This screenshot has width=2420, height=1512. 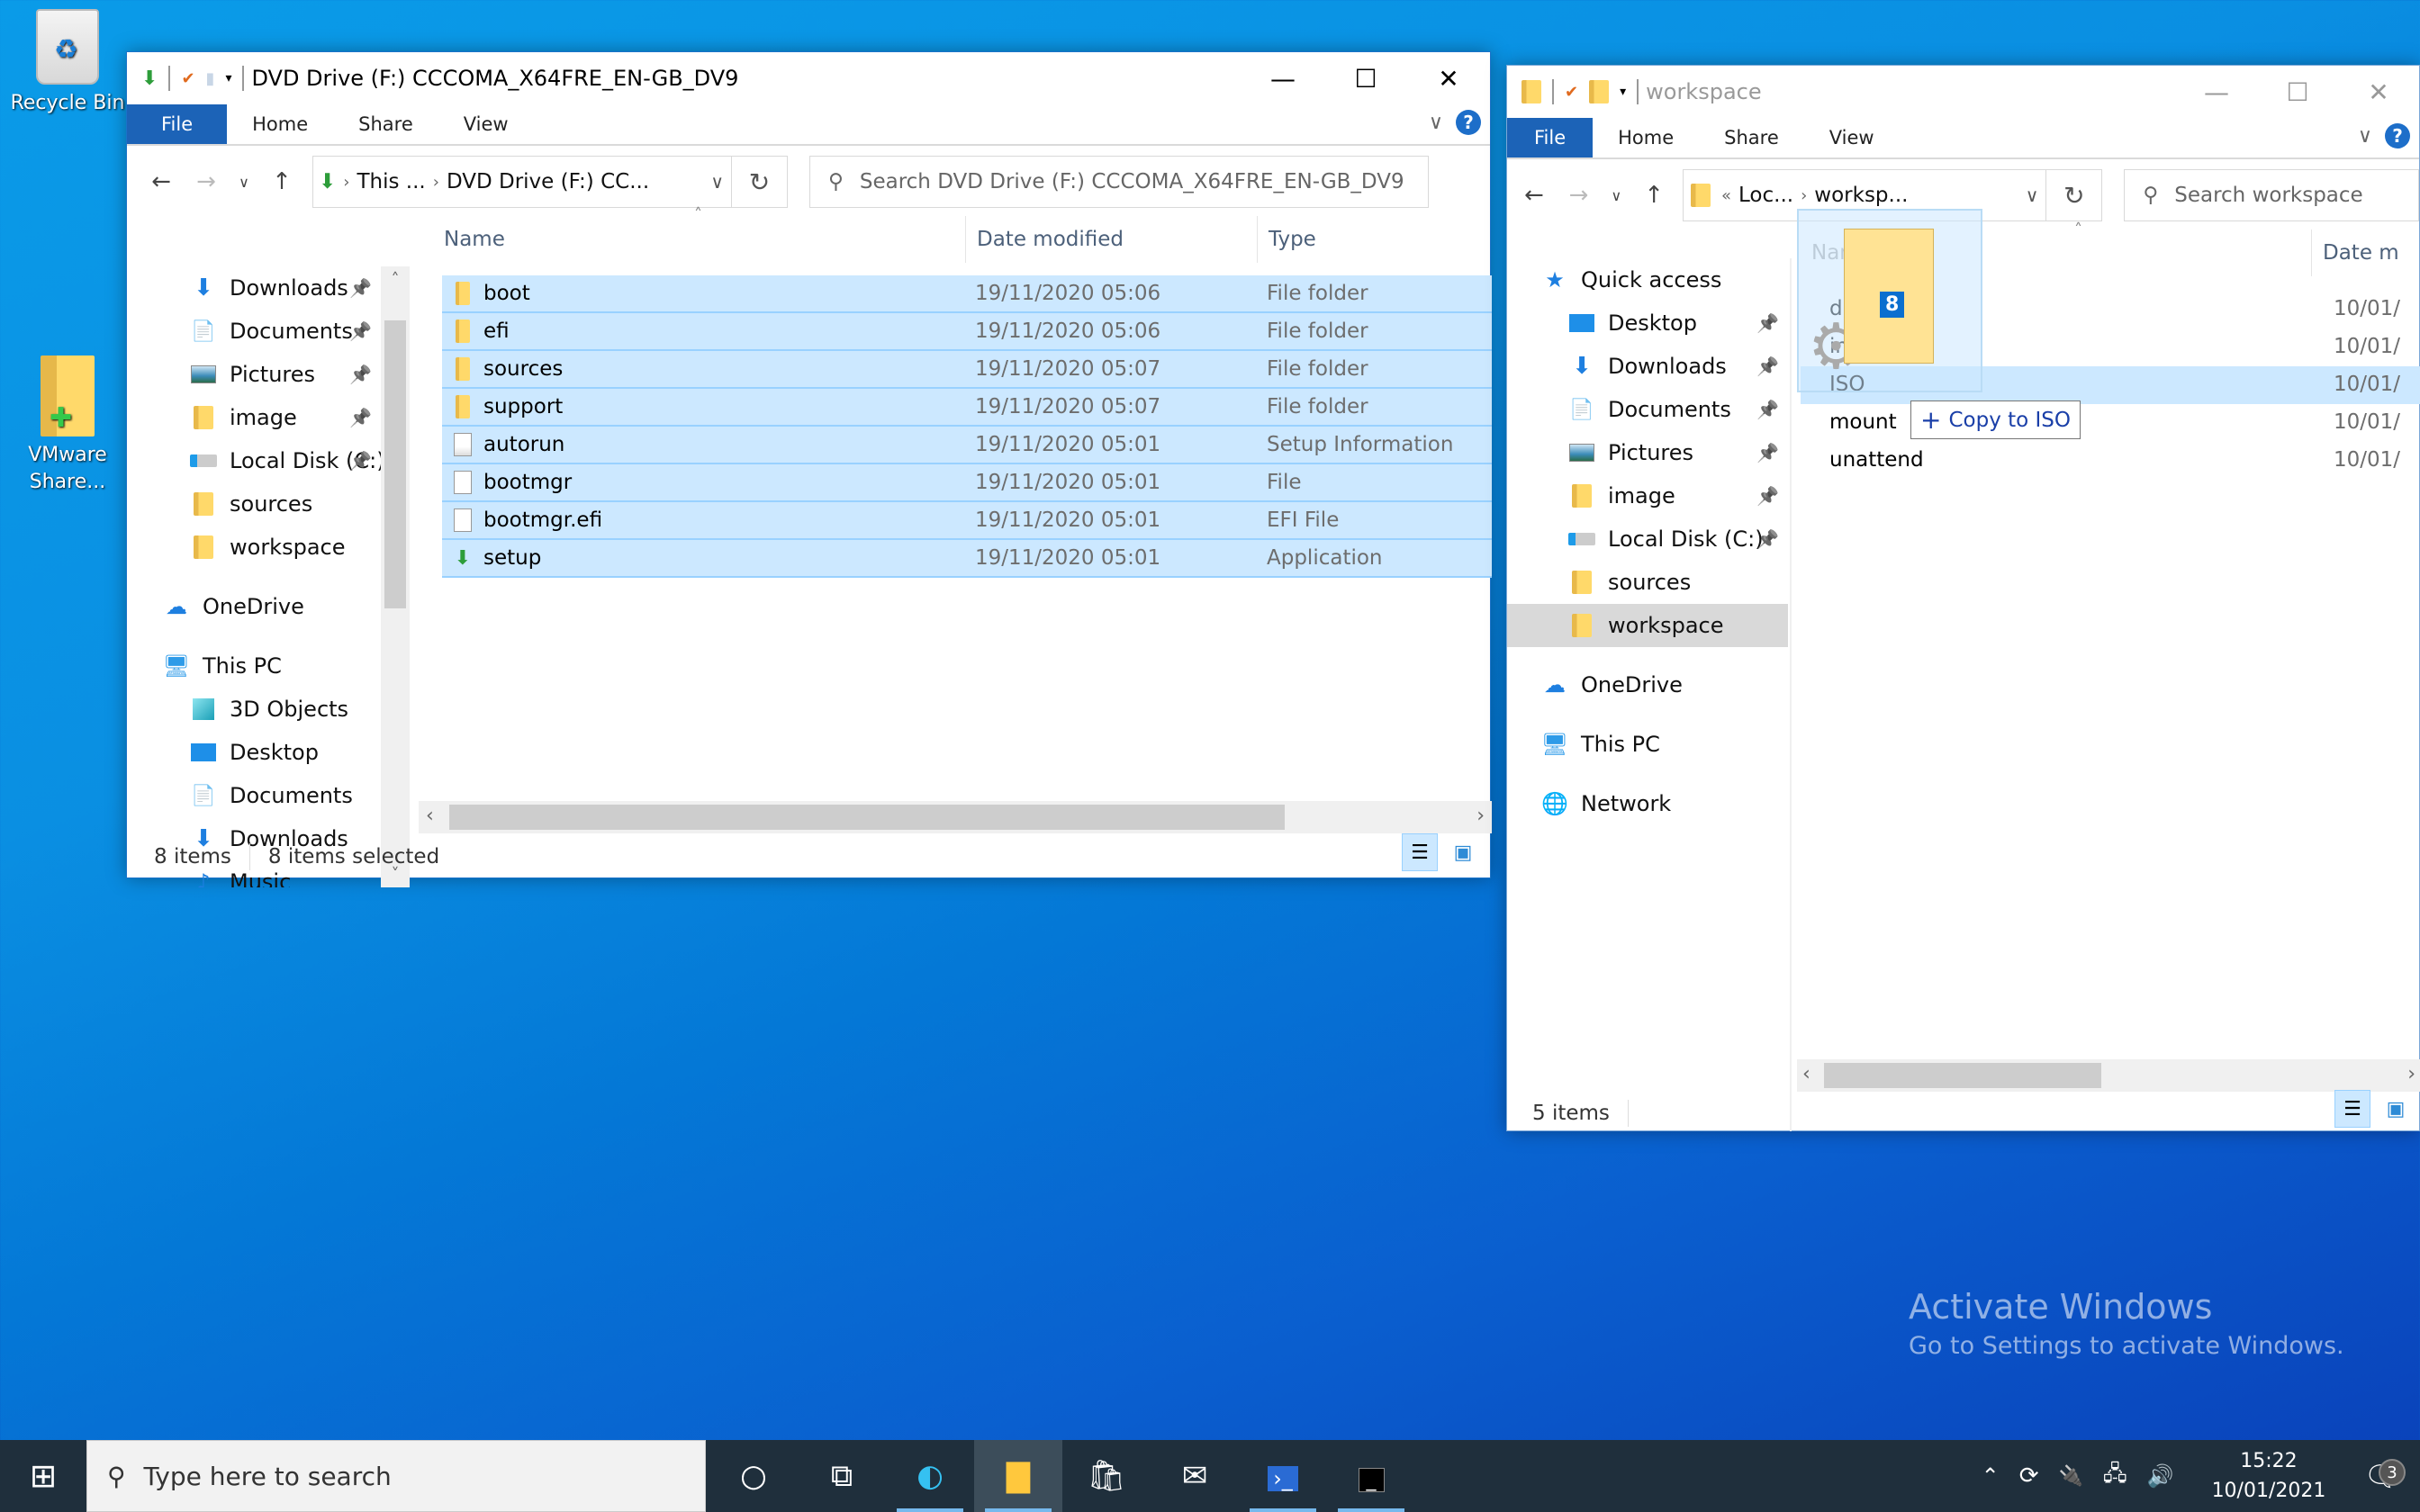 What do you see at coordinates (967, 294) in the screenshot?
I see `file-row: boot 19/11/2020 05:06 File folder` at bounding box center [967, 294].